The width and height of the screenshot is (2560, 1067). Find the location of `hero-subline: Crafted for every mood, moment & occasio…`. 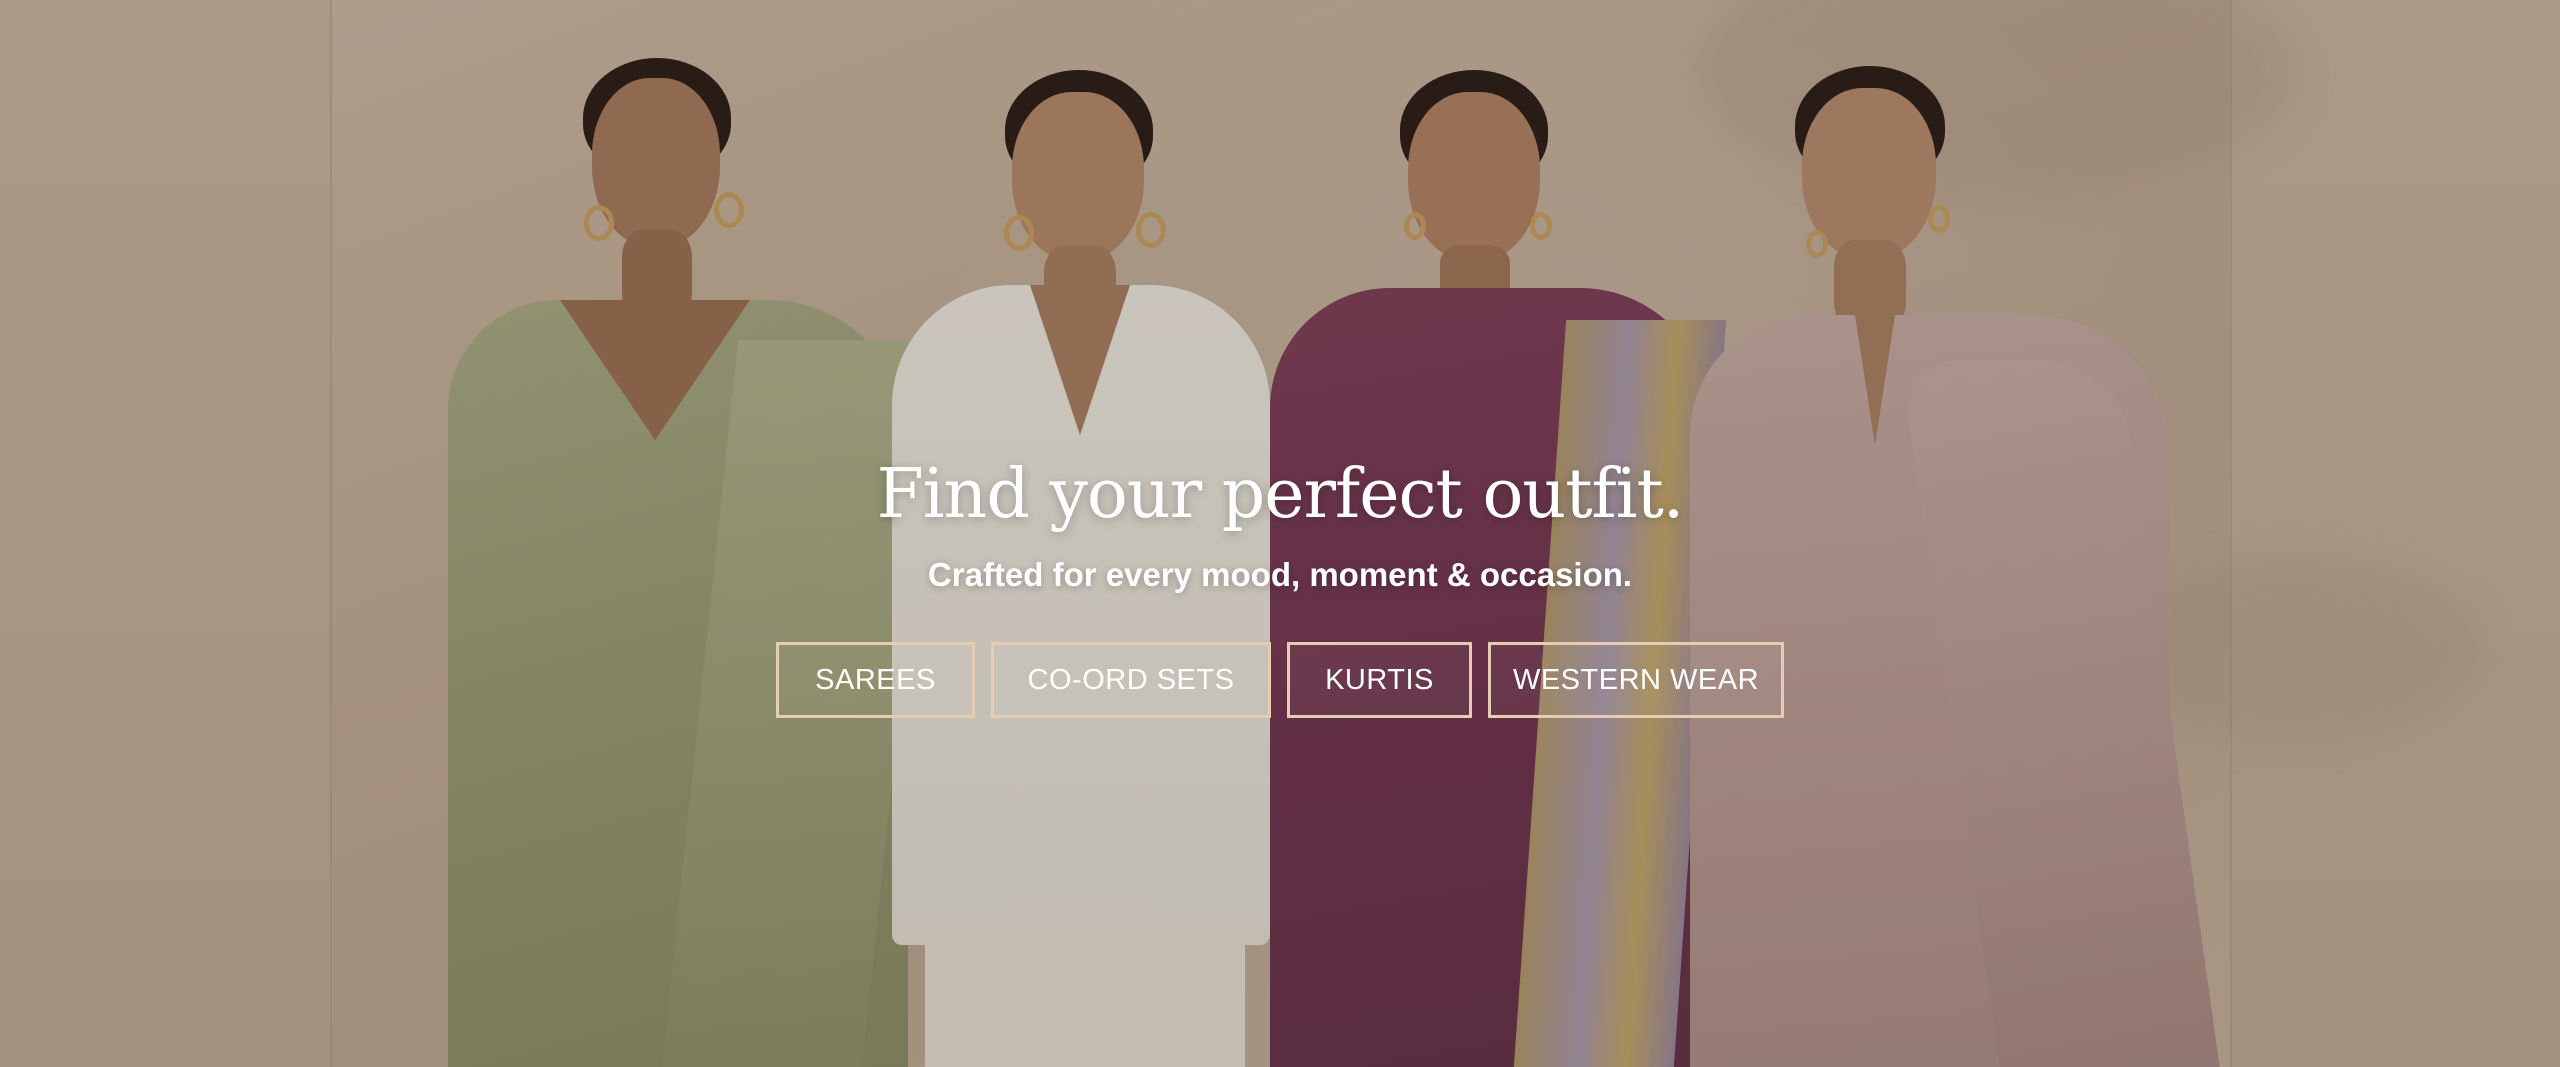

hero-subline: Crafted for every mood, moment & occasio… is located at coordinates (1280, 574).